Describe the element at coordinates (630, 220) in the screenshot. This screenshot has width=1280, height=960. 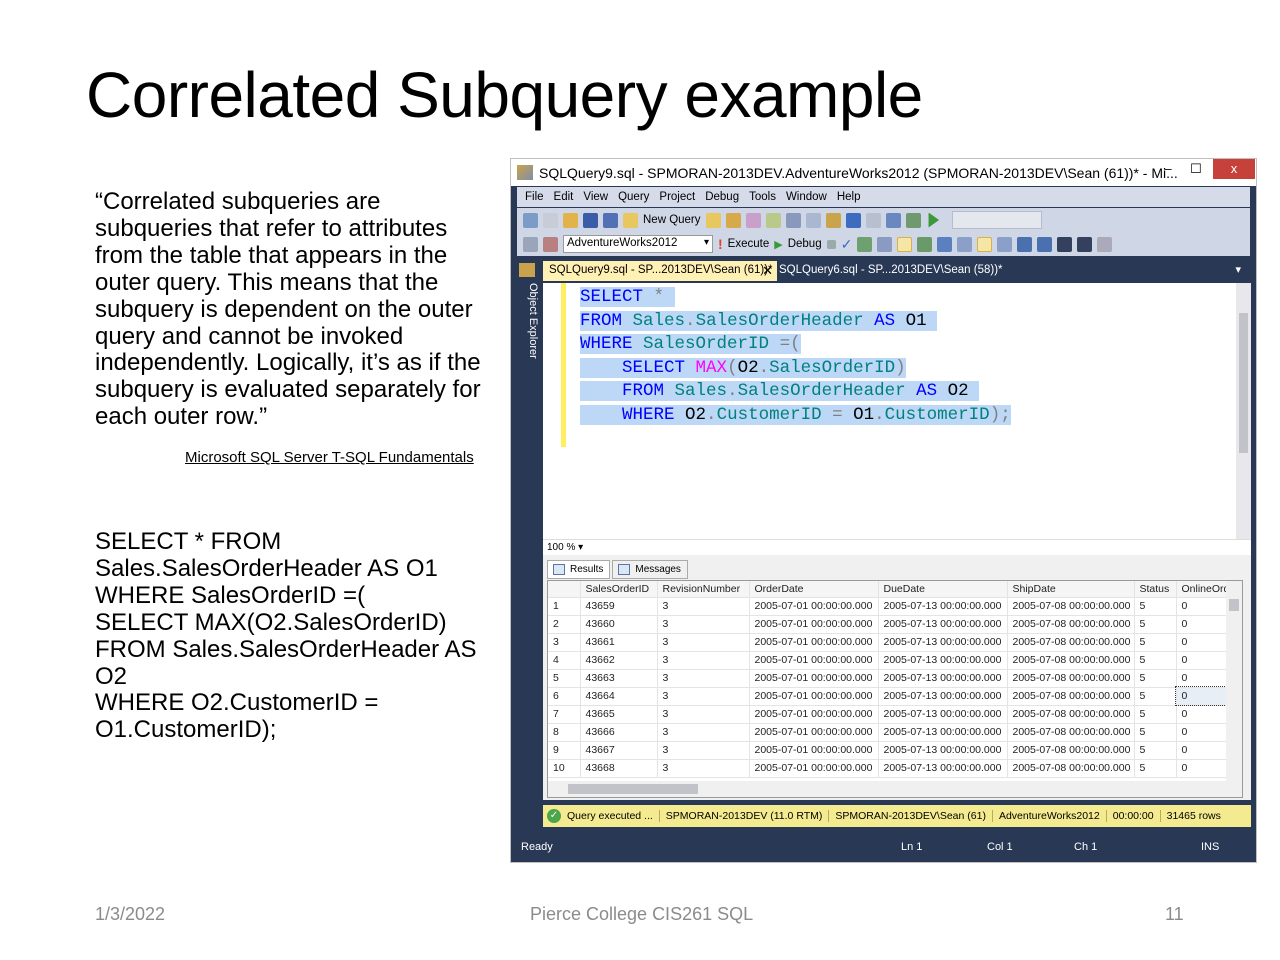
I see `new-query-icon` at that location.